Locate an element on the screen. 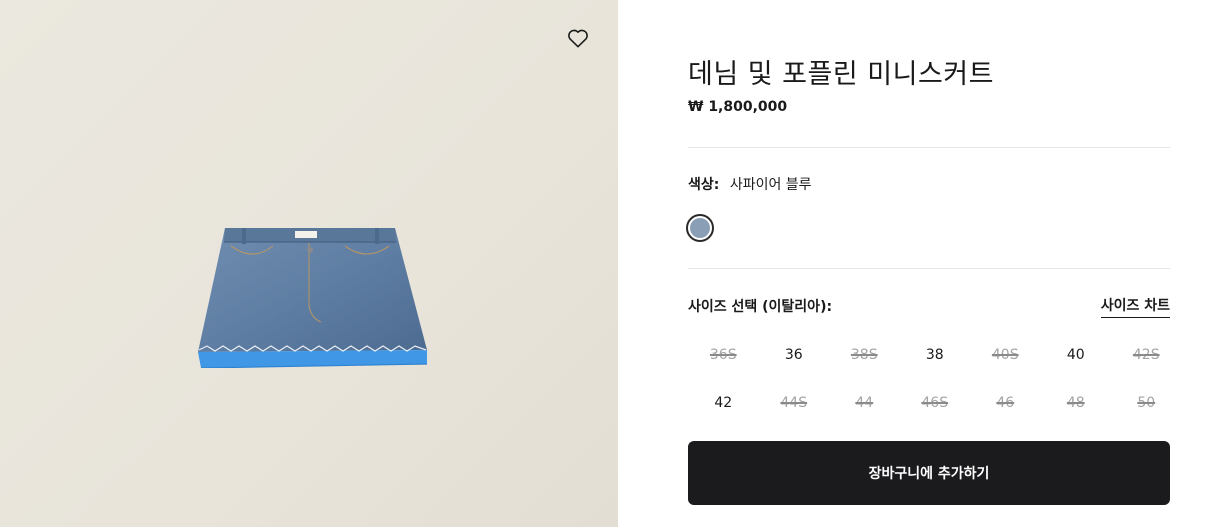 The image size is (1212, 527). color-label: 색상: is located at coordinates (704, 185).